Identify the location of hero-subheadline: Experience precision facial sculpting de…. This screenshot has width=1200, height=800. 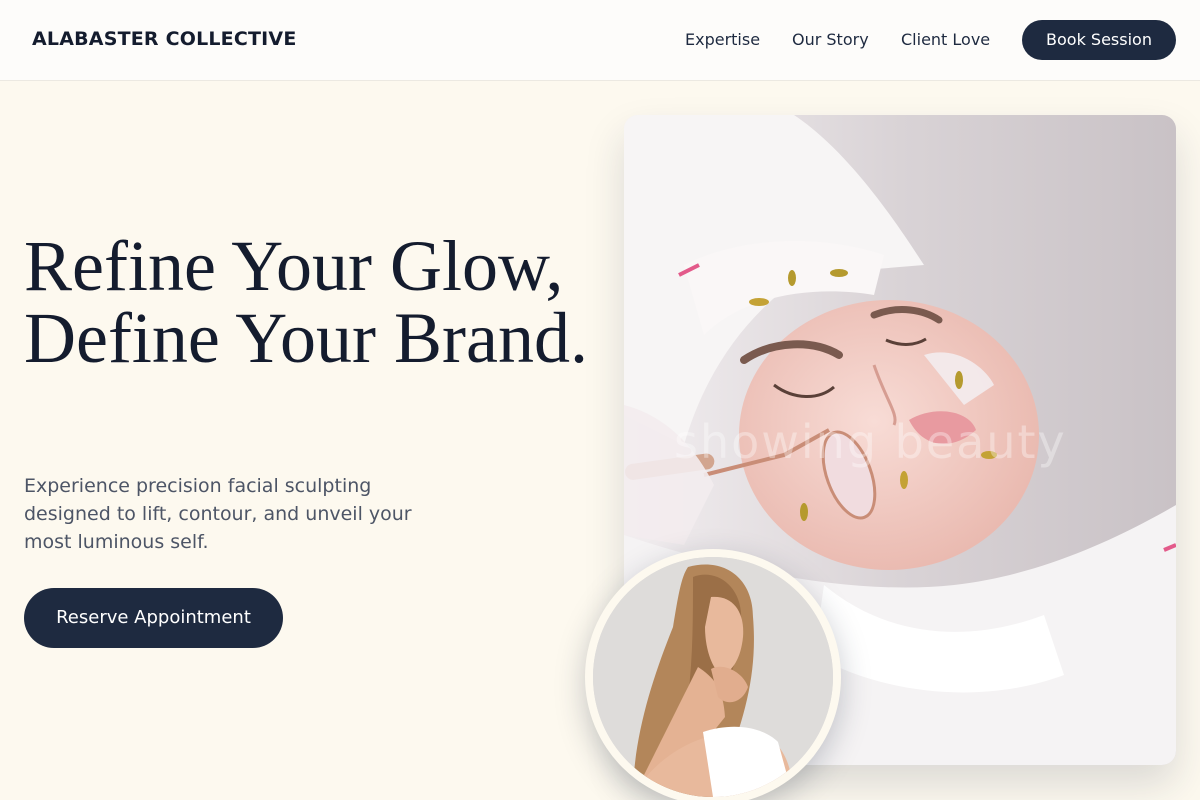
(218, 514).